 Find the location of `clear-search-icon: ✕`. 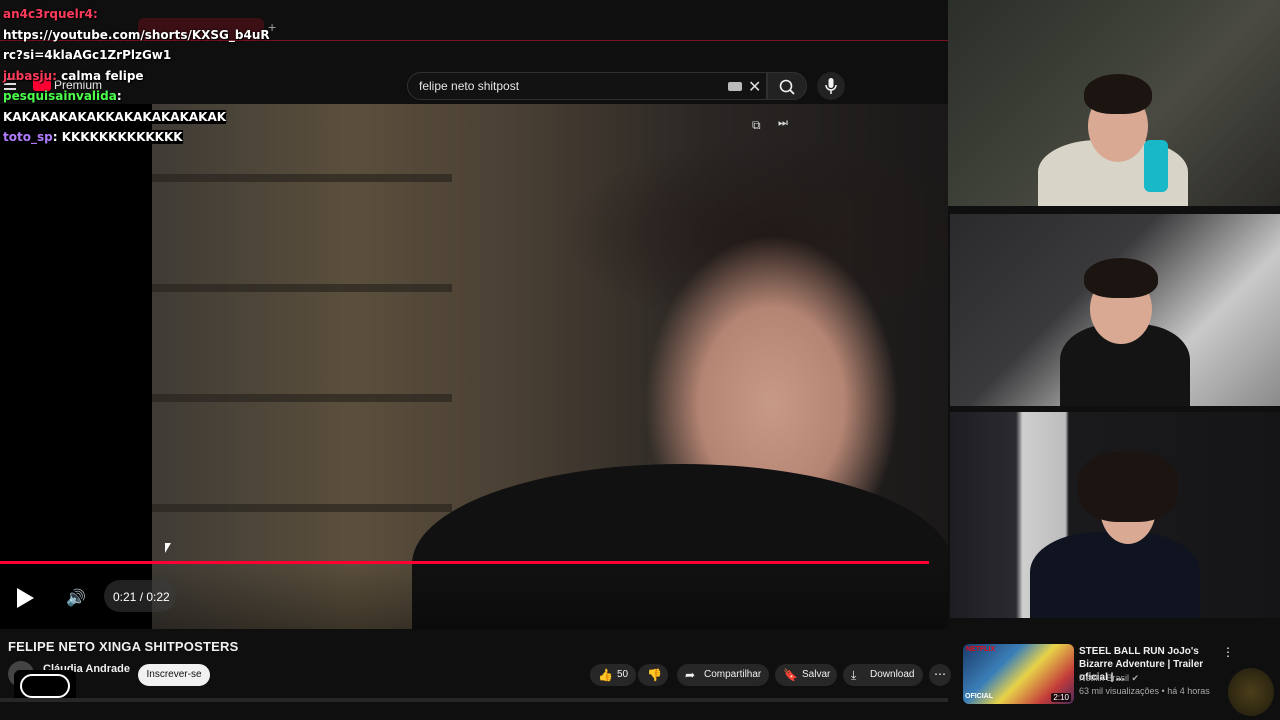

clear-search-icon: ✕ is located at coordinates (754, 87).